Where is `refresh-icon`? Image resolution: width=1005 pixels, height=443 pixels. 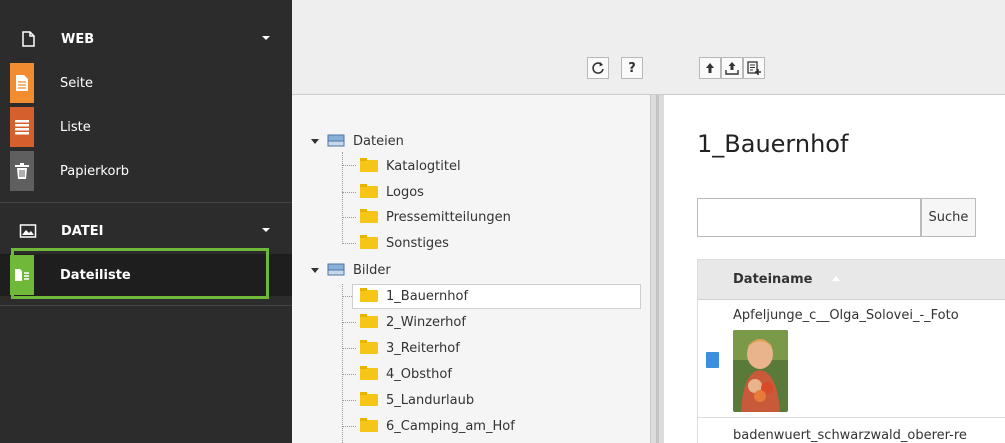 refresh-icon is located at coordinates (598, 68).